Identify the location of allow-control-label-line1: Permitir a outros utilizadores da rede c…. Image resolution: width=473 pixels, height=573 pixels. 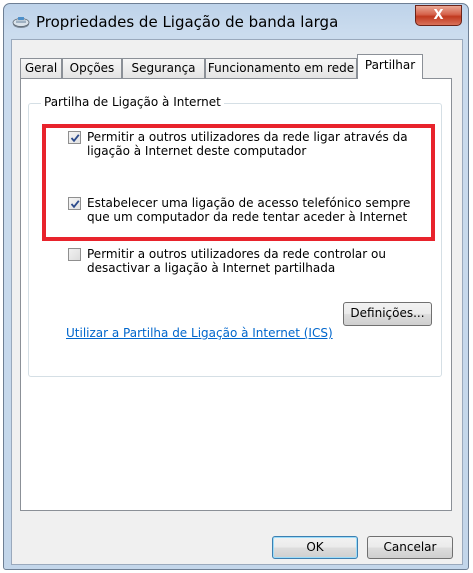
(236, 254).